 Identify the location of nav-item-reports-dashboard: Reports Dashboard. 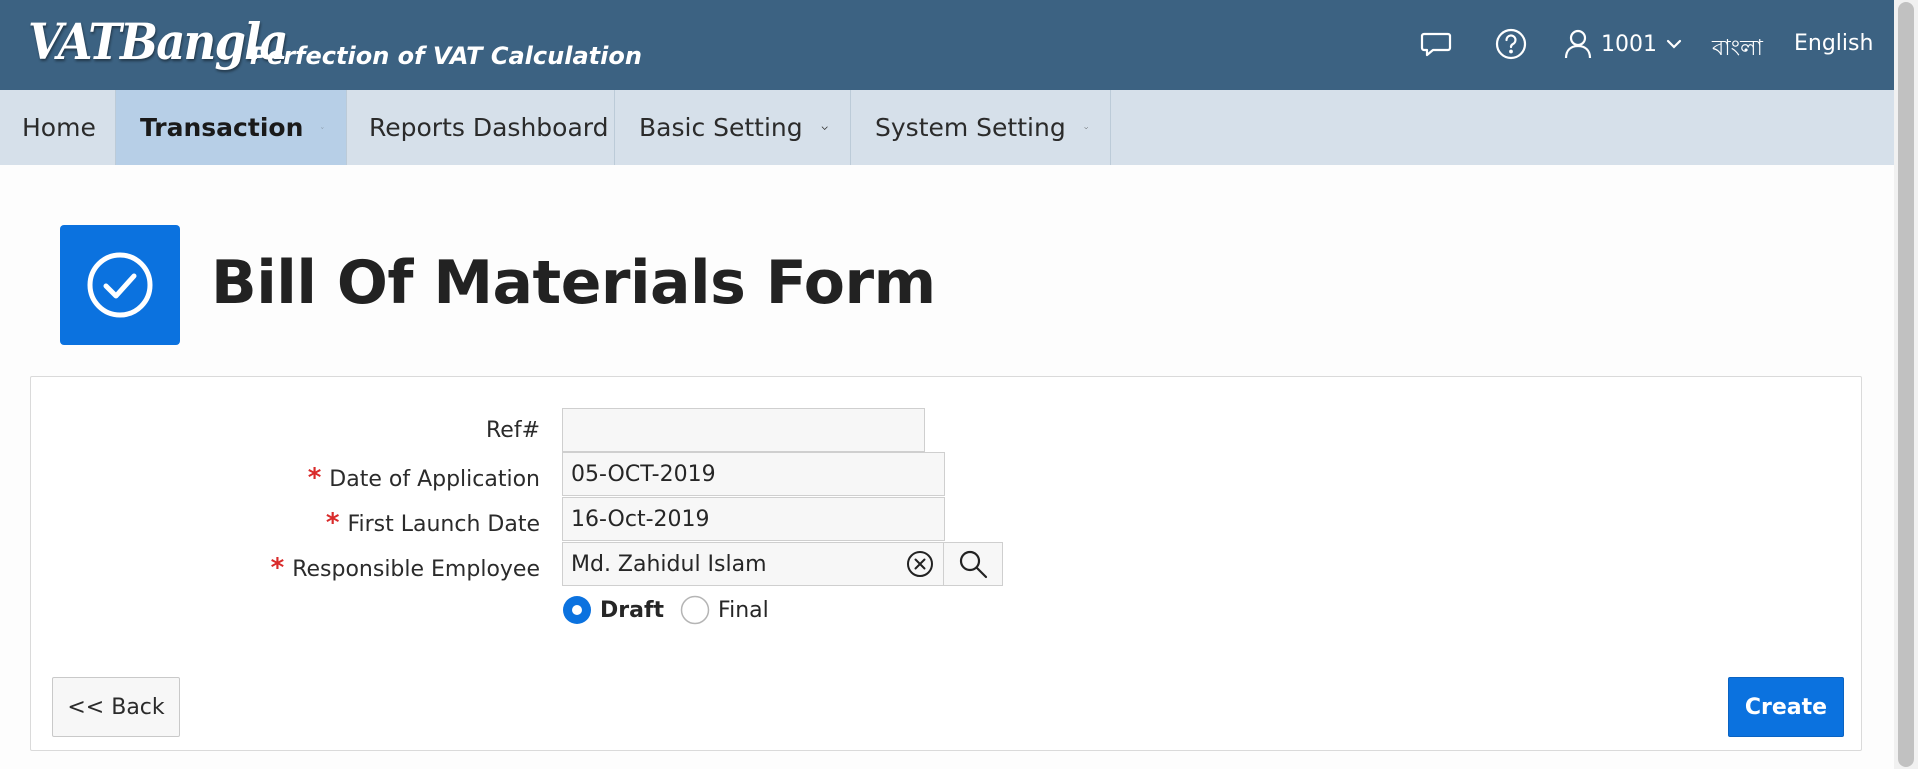
(481, 127).